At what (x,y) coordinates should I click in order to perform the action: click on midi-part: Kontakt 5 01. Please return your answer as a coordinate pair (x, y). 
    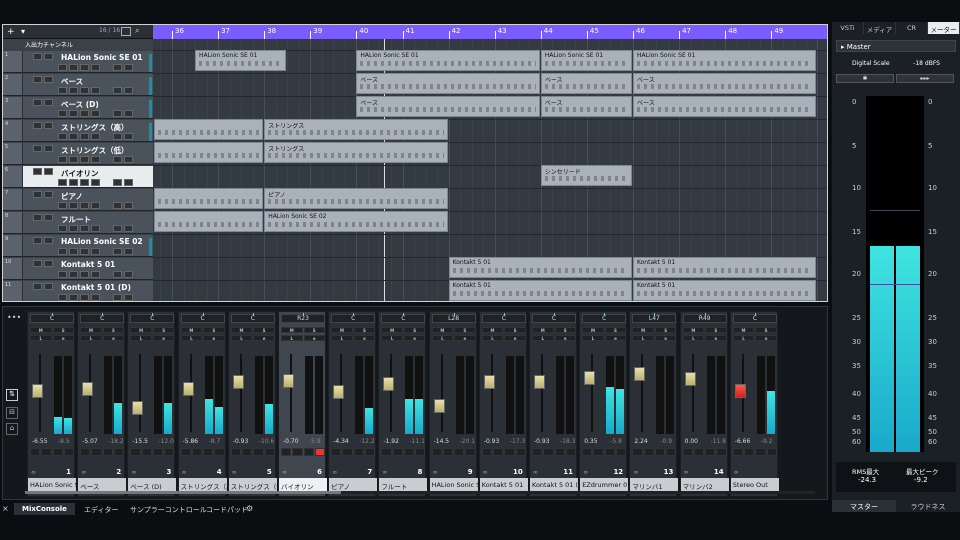
    Looking at the image, I should click on (540, 267).